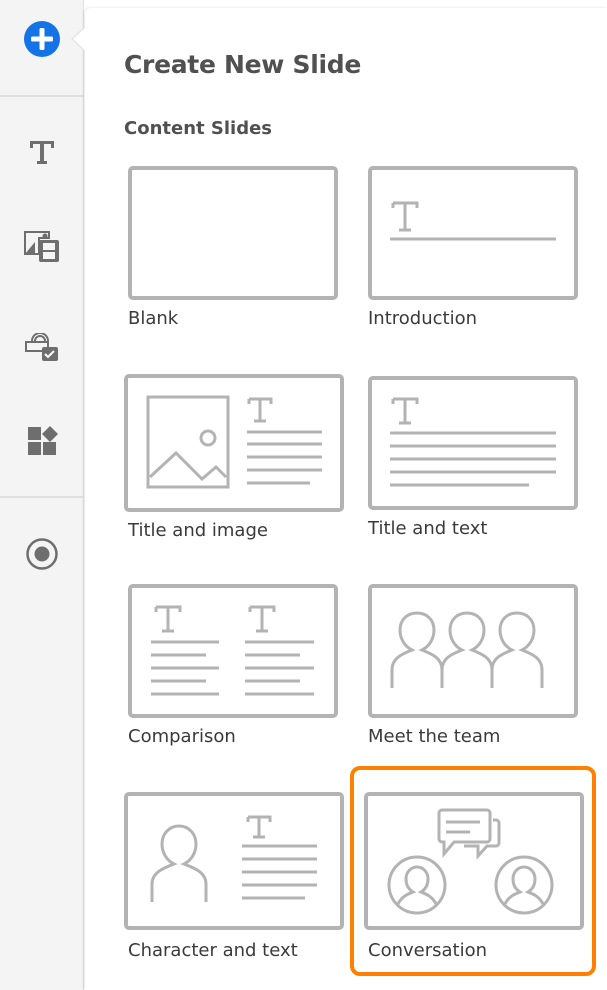 This screenshot has height=990, width=607. I want to click on blank-thumbnail, so click(233, 233).